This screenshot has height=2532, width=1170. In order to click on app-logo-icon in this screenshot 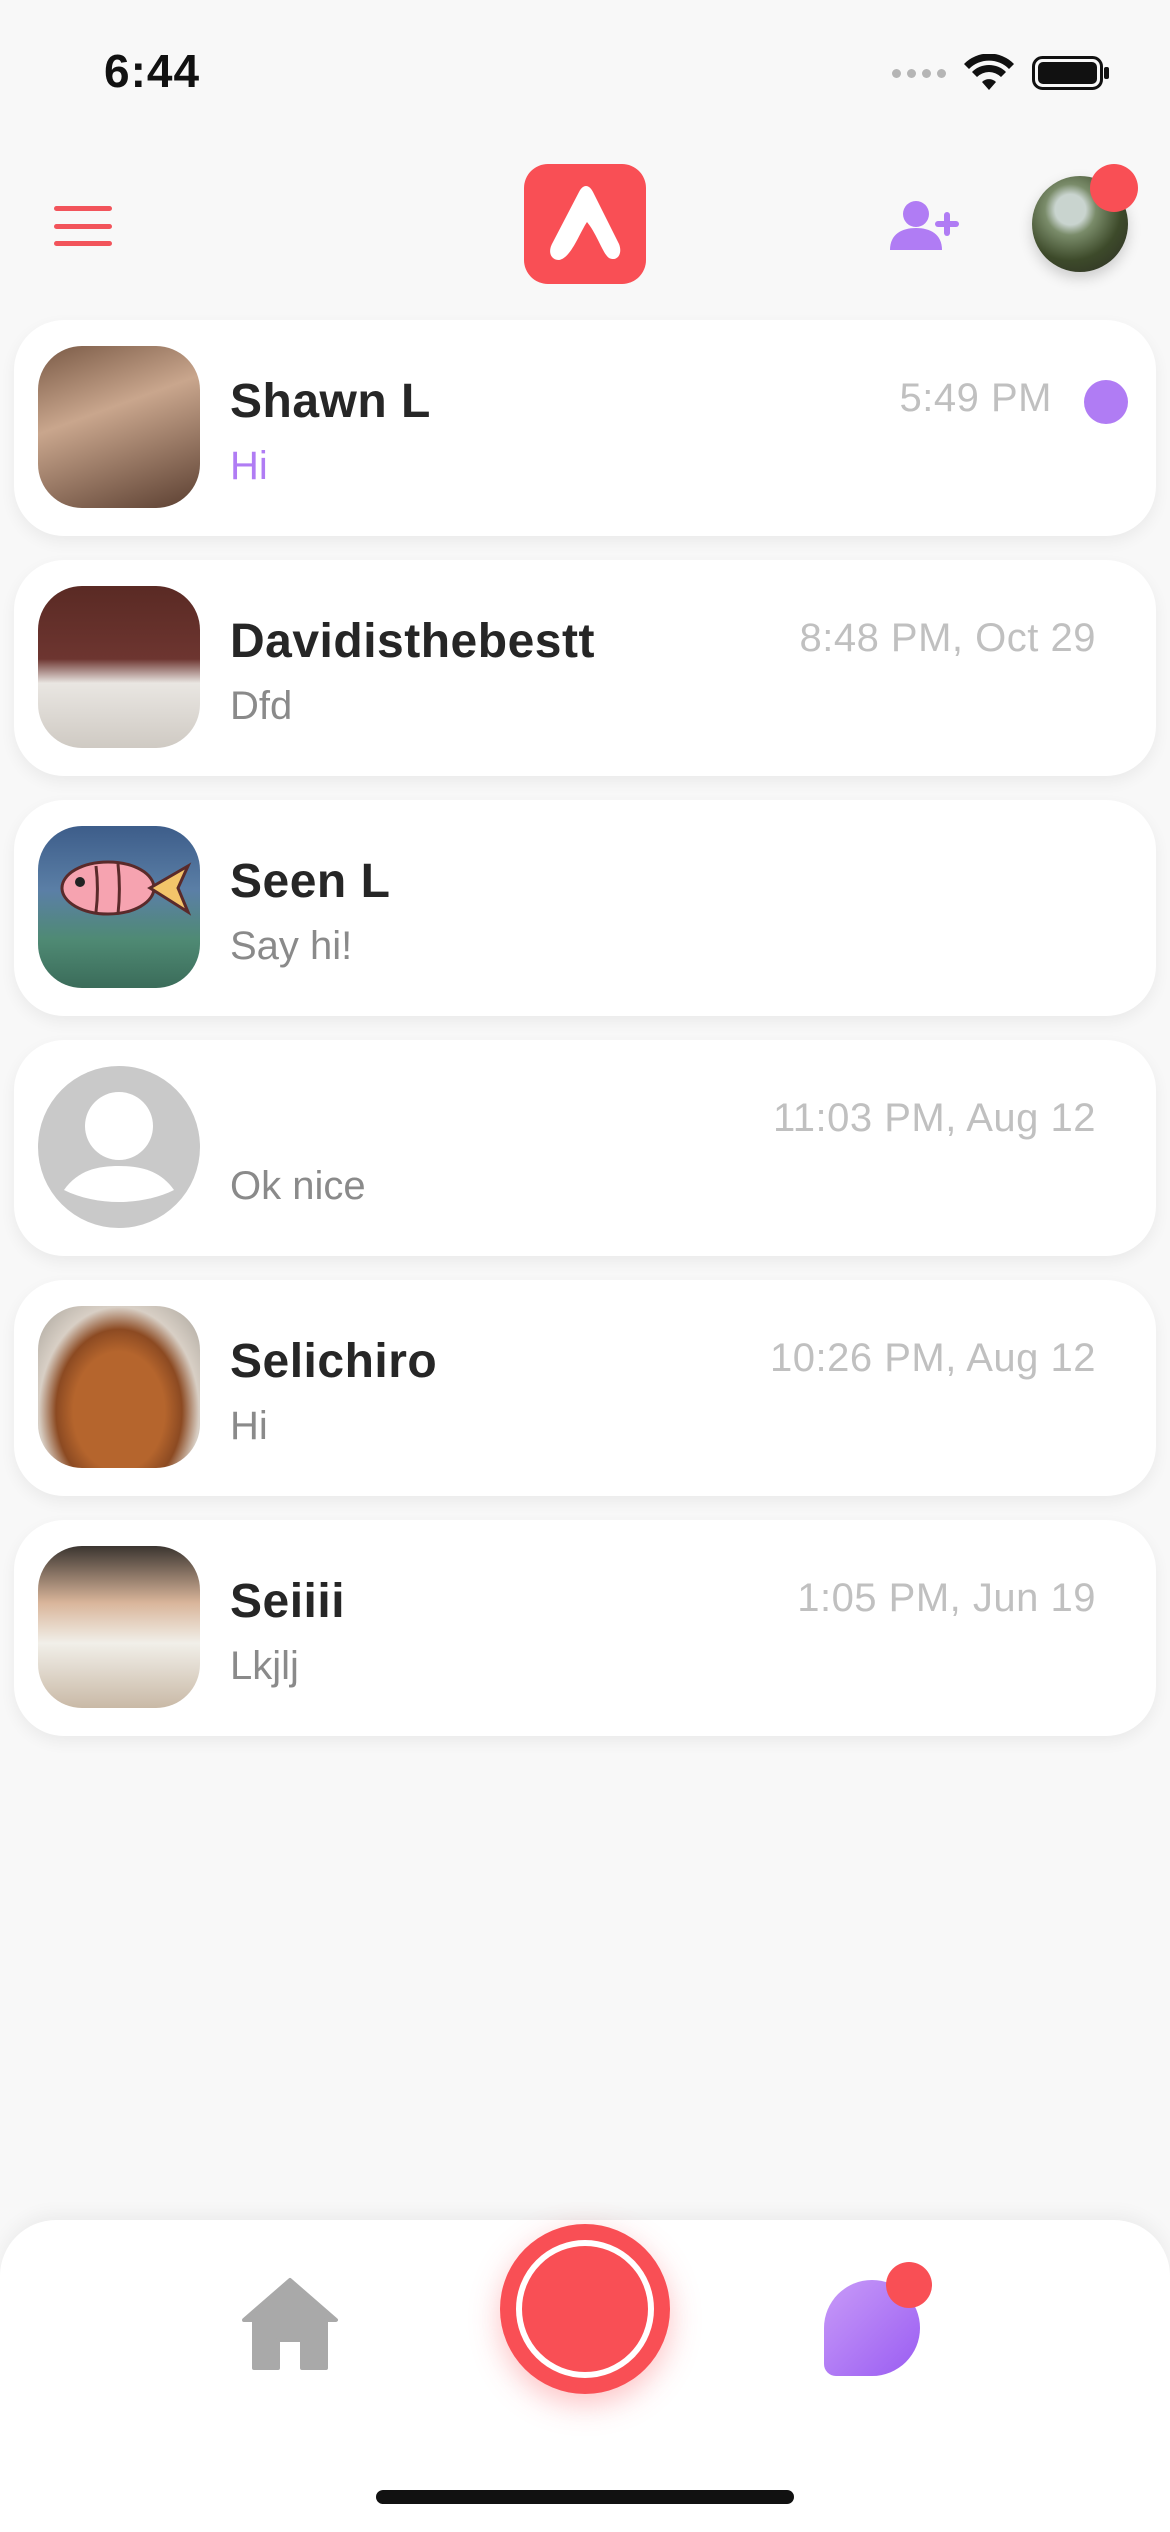, I will do `click(585, 224)`.